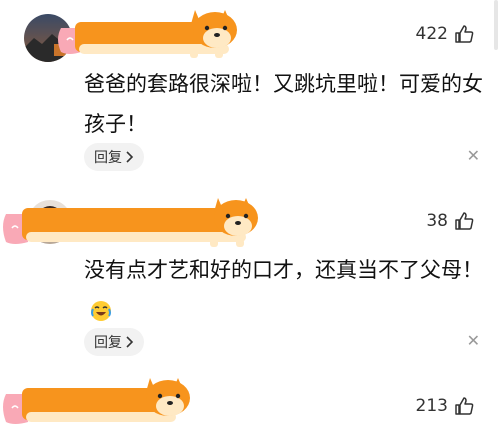 The width and height of the screenshot is (500, 428). Describe the element at coordinates (450, 221) in the screenshot. I see `like-area: 38` at that location.